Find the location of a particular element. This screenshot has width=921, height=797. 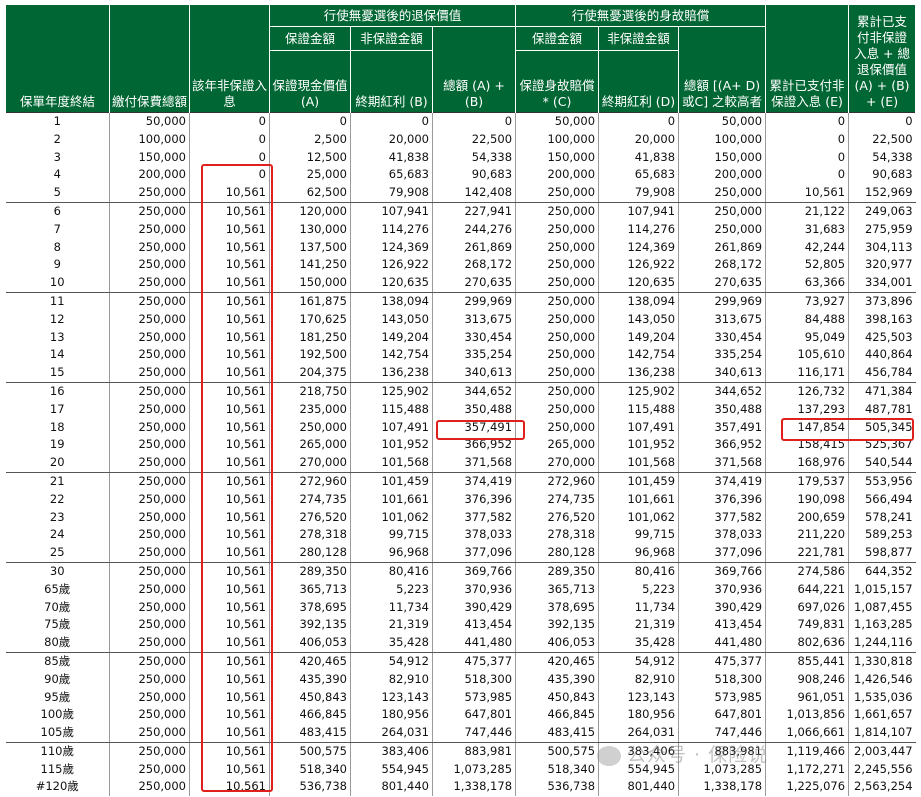

cell-terminal-bonus-death: 124,369 is located at coordinates (638, 247).